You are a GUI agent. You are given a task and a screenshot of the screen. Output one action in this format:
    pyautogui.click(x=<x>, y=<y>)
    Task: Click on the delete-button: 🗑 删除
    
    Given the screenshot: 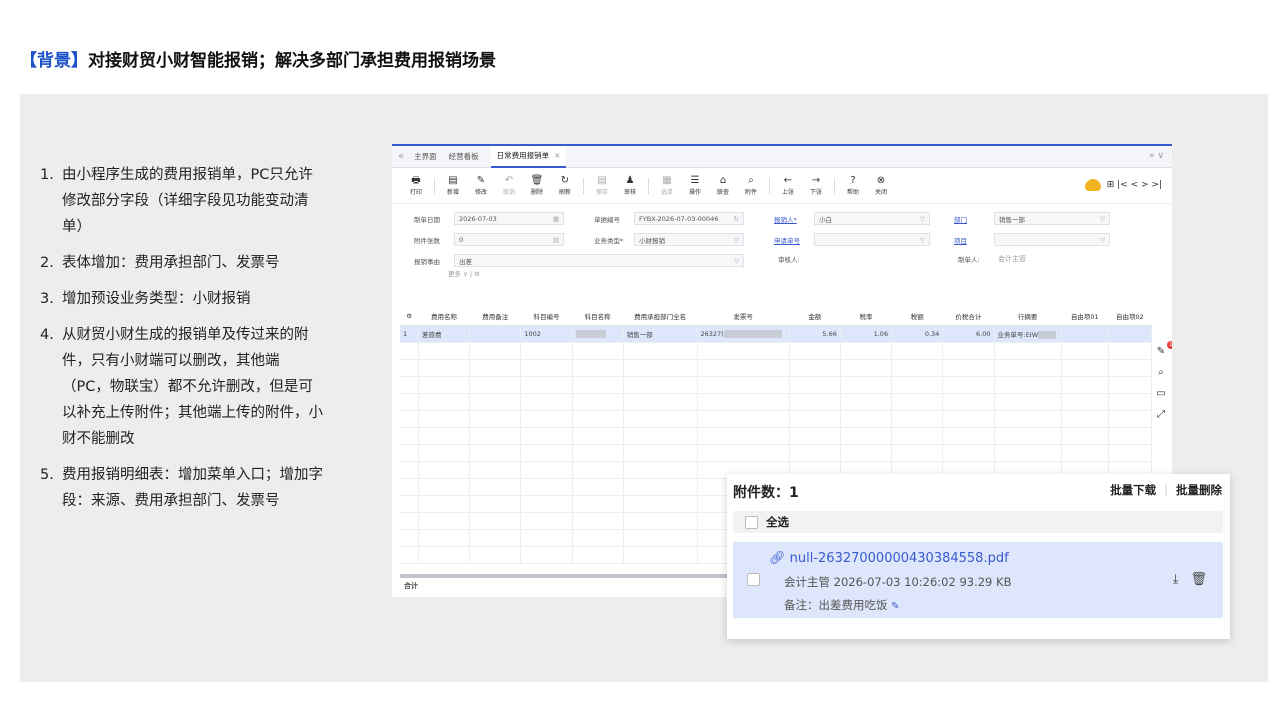 What is the action you would take?
    pyautogui.click(x=537, y=185)
    